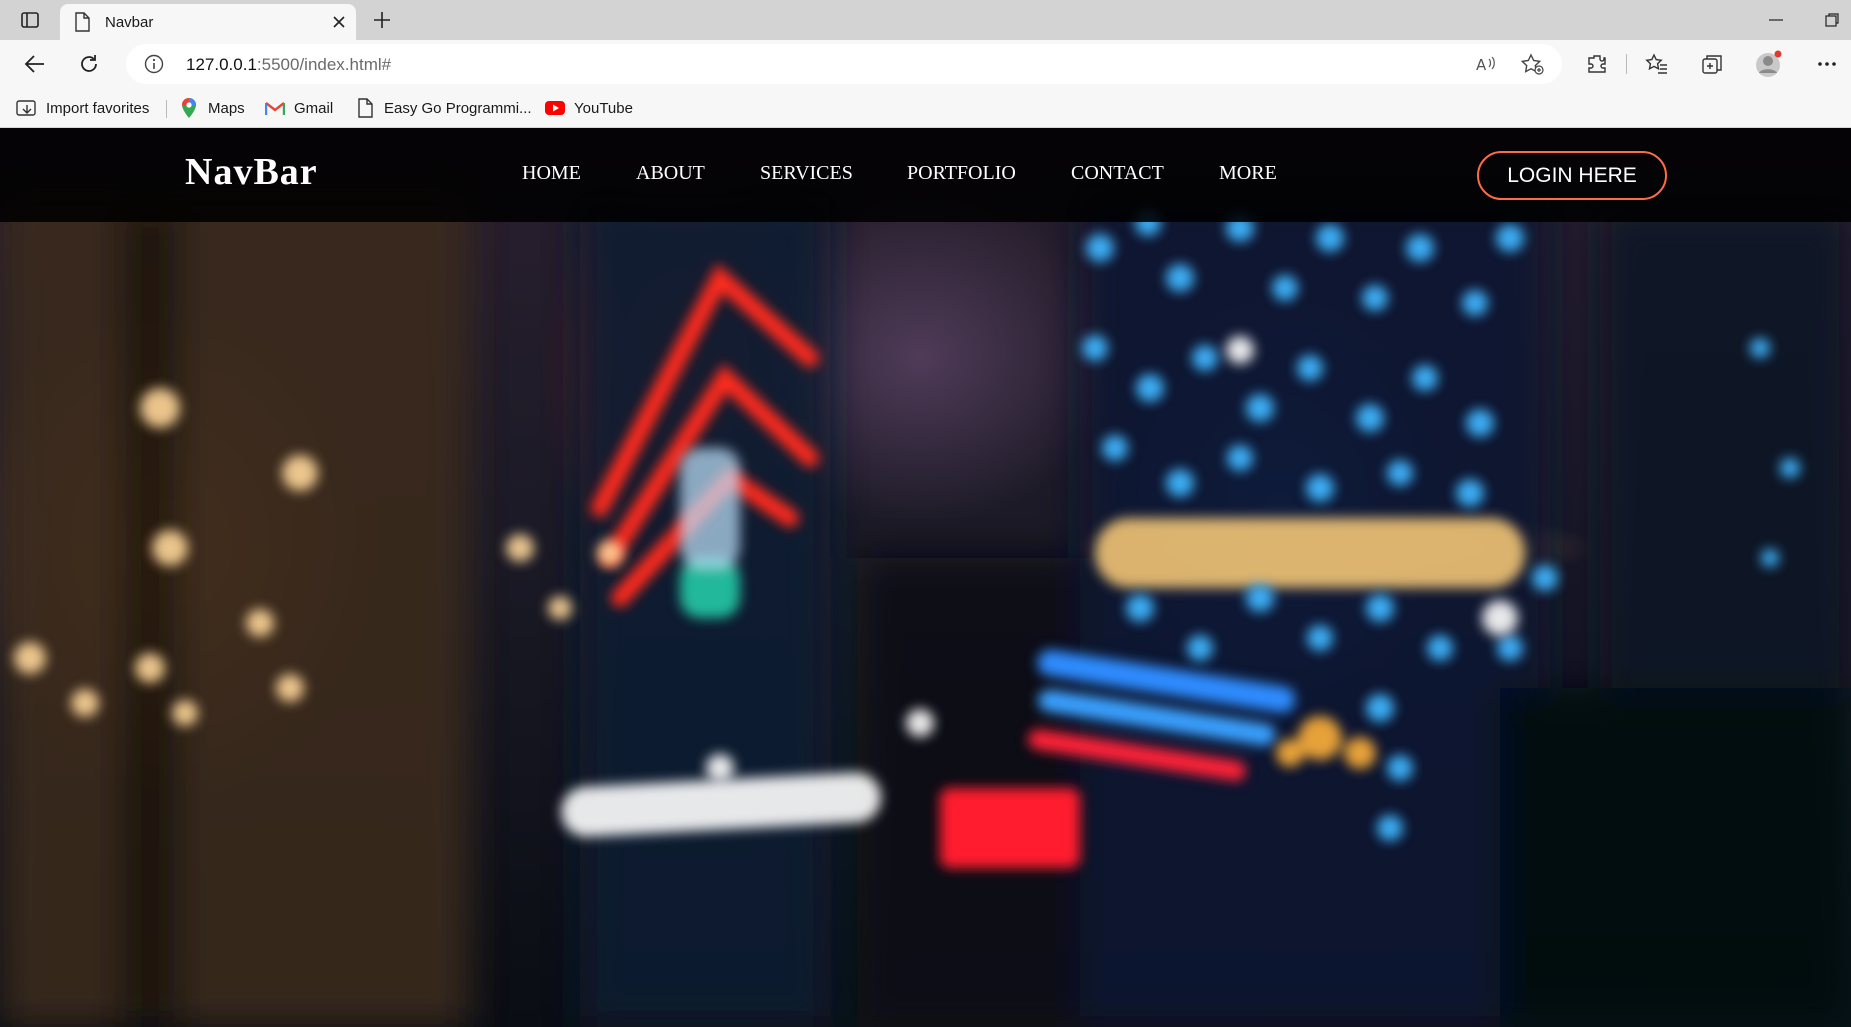 This screenshot has height=1027, width=1851. I want to click on refresh-icon, so click(89, 64).